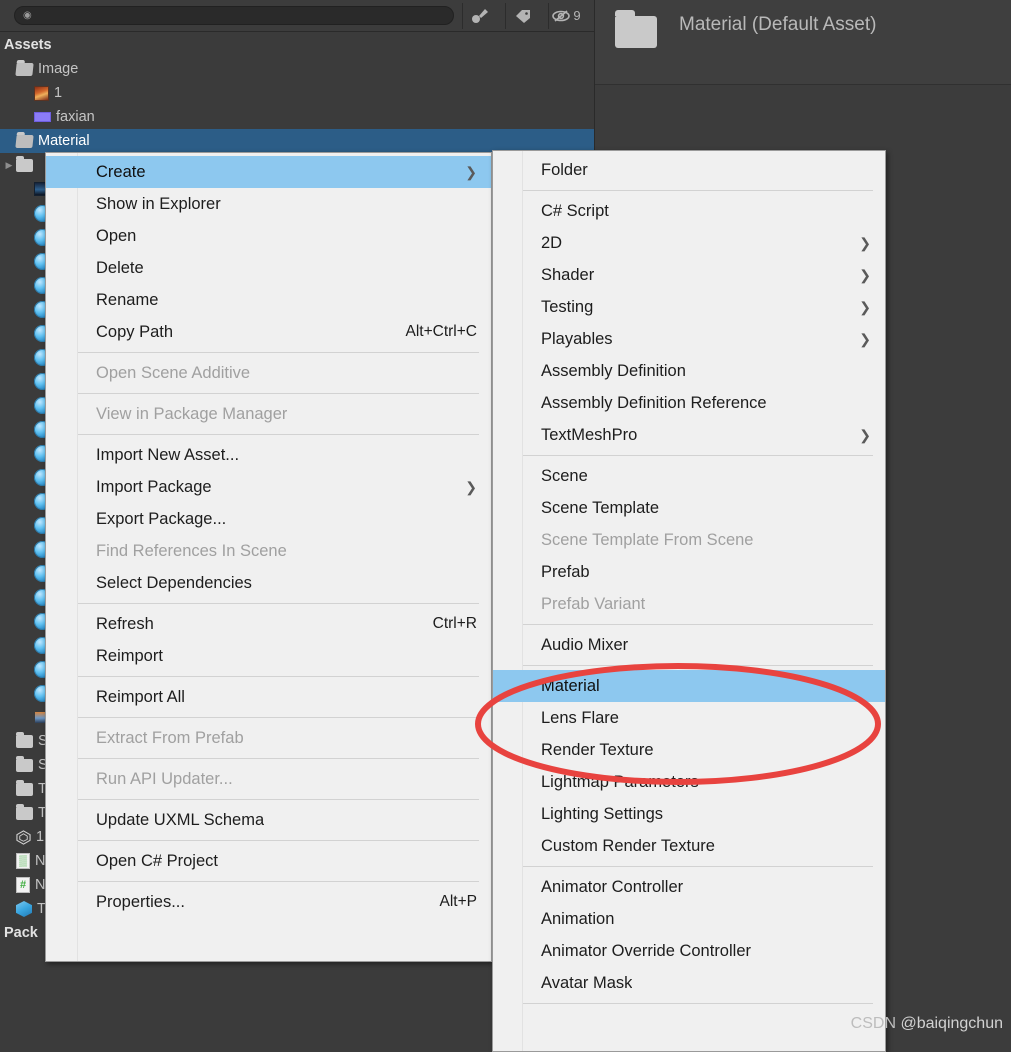  What do you see at coordinates (689, 170) in the screenshot?
I see `menu-item-folder: Folder` at bounding box center [689, 170].